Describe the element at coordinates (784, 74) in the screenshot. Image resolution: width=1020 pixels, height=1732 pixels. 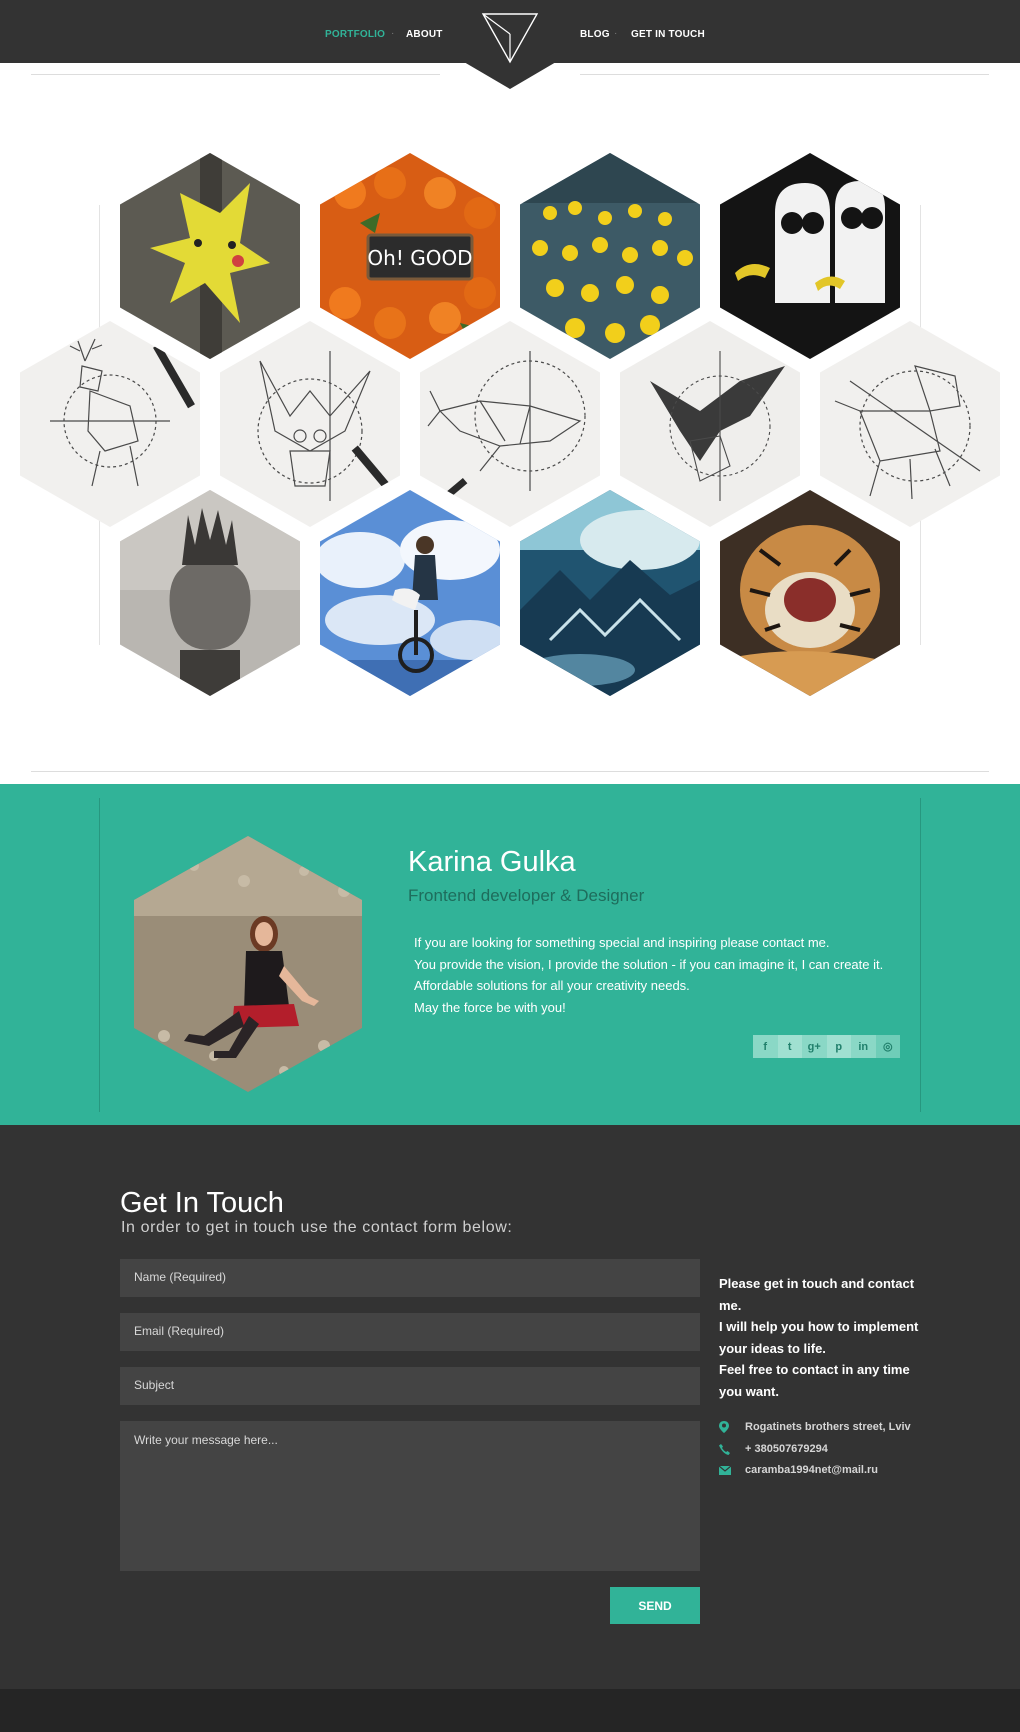
I see `header-divider-right` at that location.